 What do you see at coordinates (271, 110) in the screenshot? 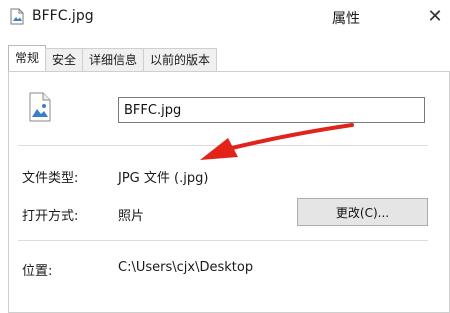
I see `filename-field` at bounding box center [271, 110].